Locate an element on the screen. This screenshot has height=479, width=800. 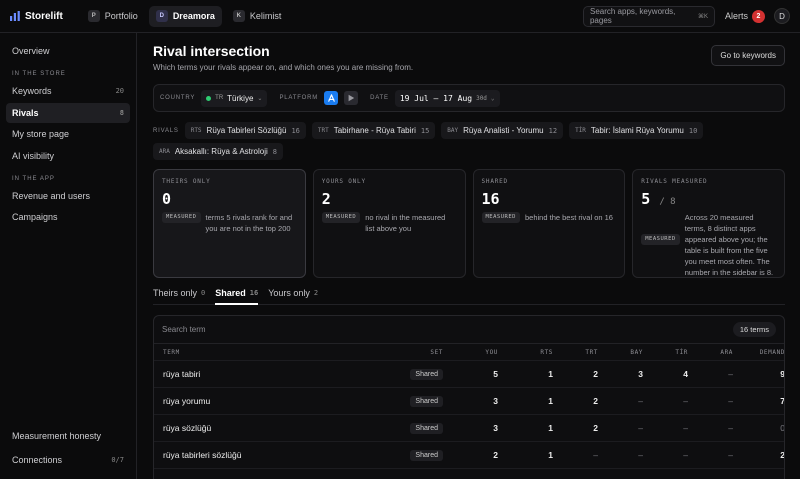
app-logo: Storelift is located at coordinates (36, 16).